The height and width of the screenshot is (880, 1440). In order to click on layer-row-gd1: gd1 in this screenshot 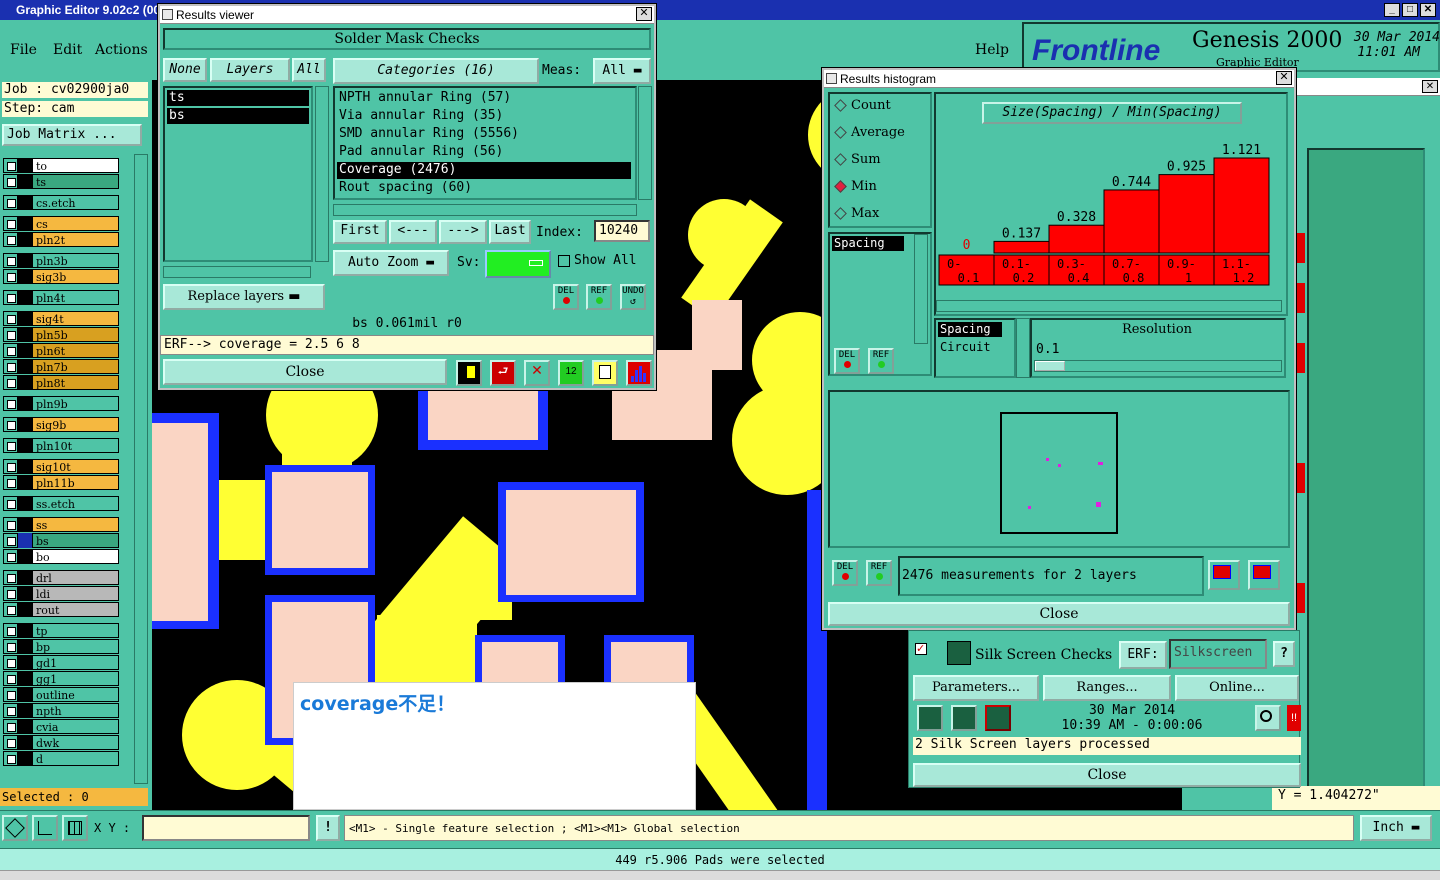, I will do `click(61, 662)`.